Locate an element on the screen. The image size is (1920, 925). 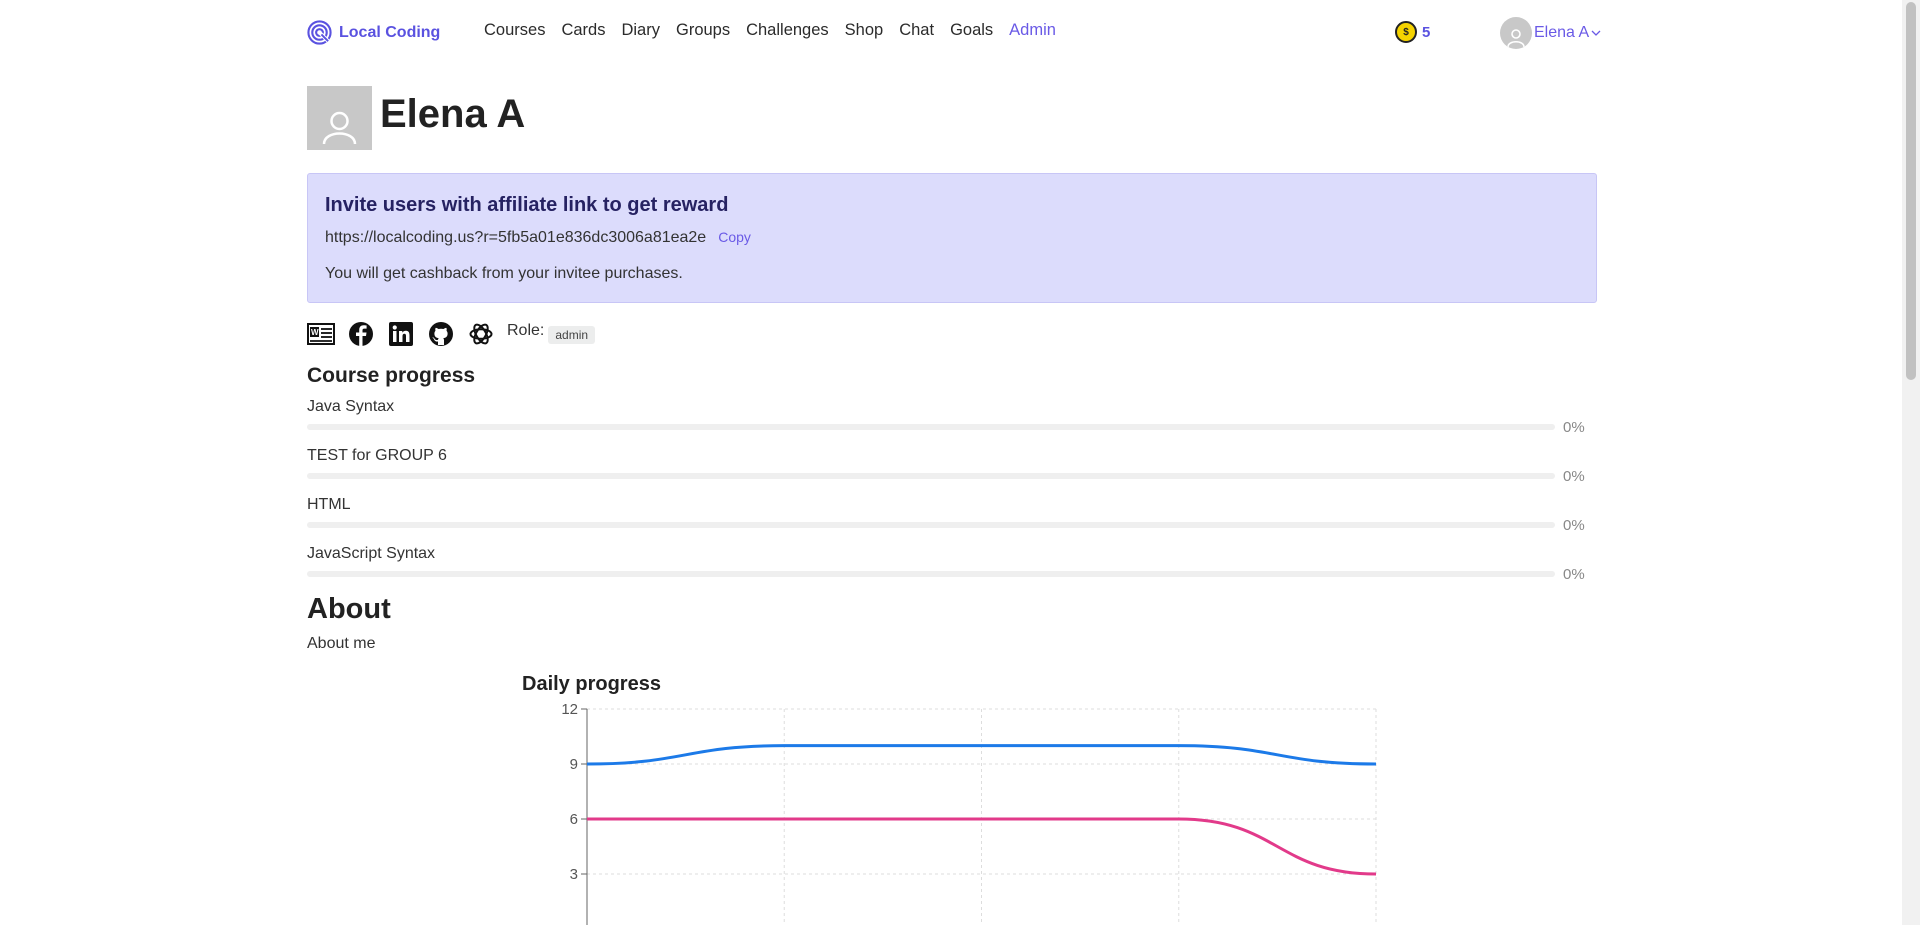
brand-link: Local Coding is located at coordinates (373, 32).